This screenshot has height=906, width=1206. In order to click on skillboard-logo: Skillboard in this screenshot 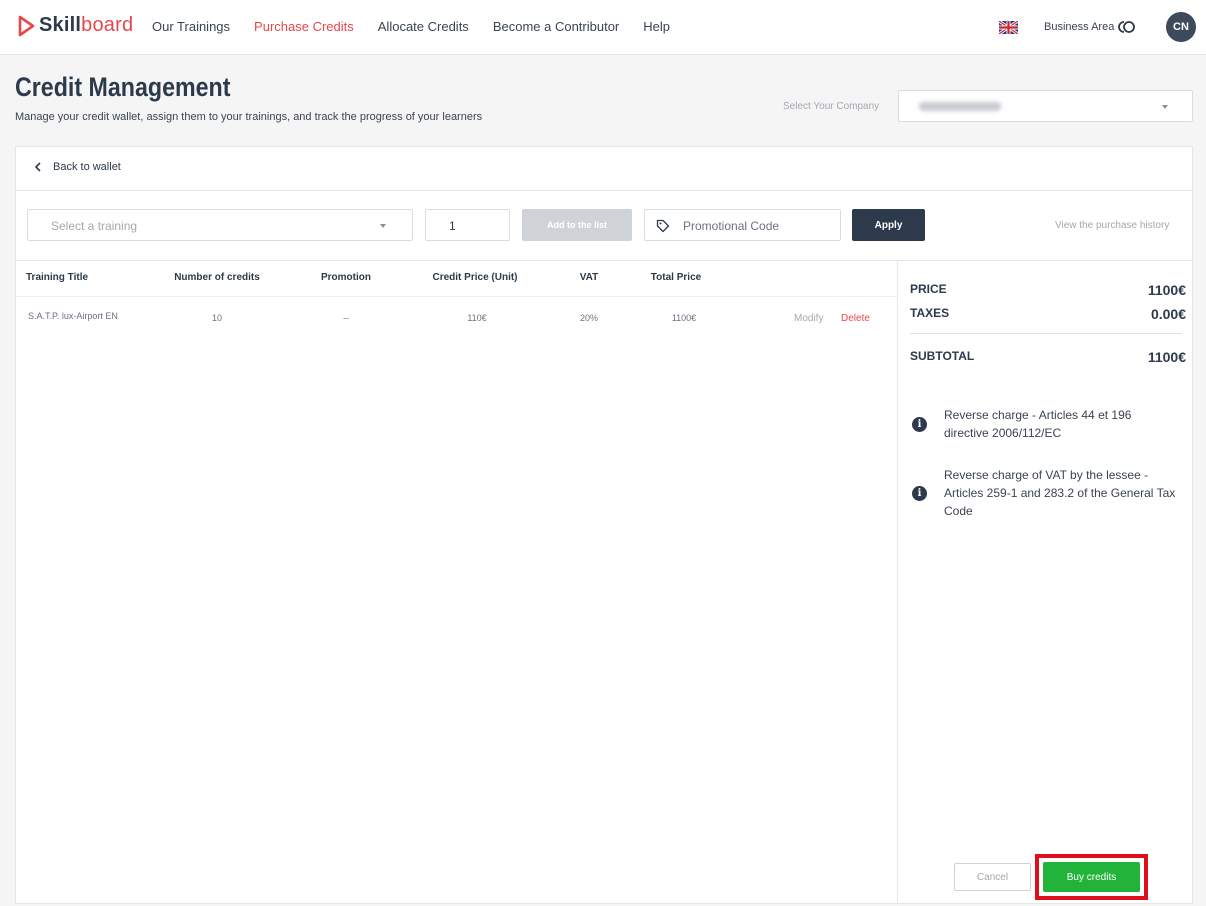, I will do `click(75, 25)`.